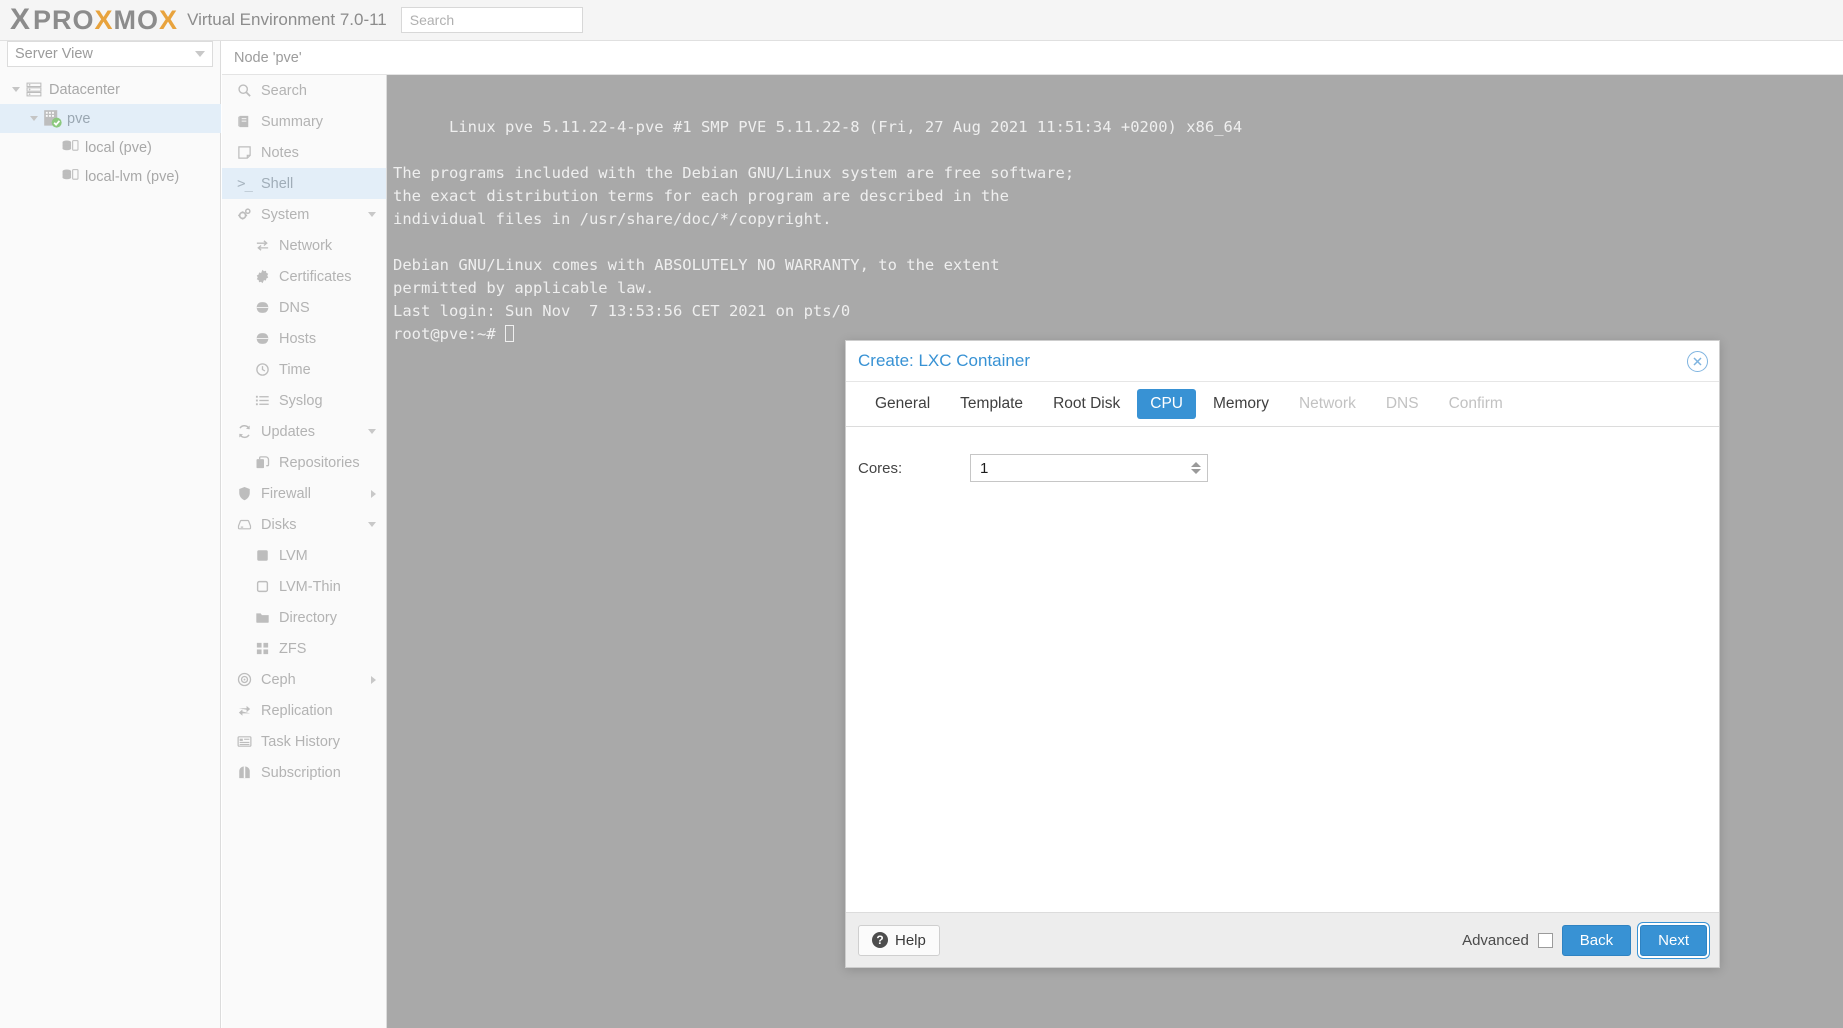 This screenshot has height=1028, width=1843. I want to click on cores-label: Cores:, so click(880, 468).